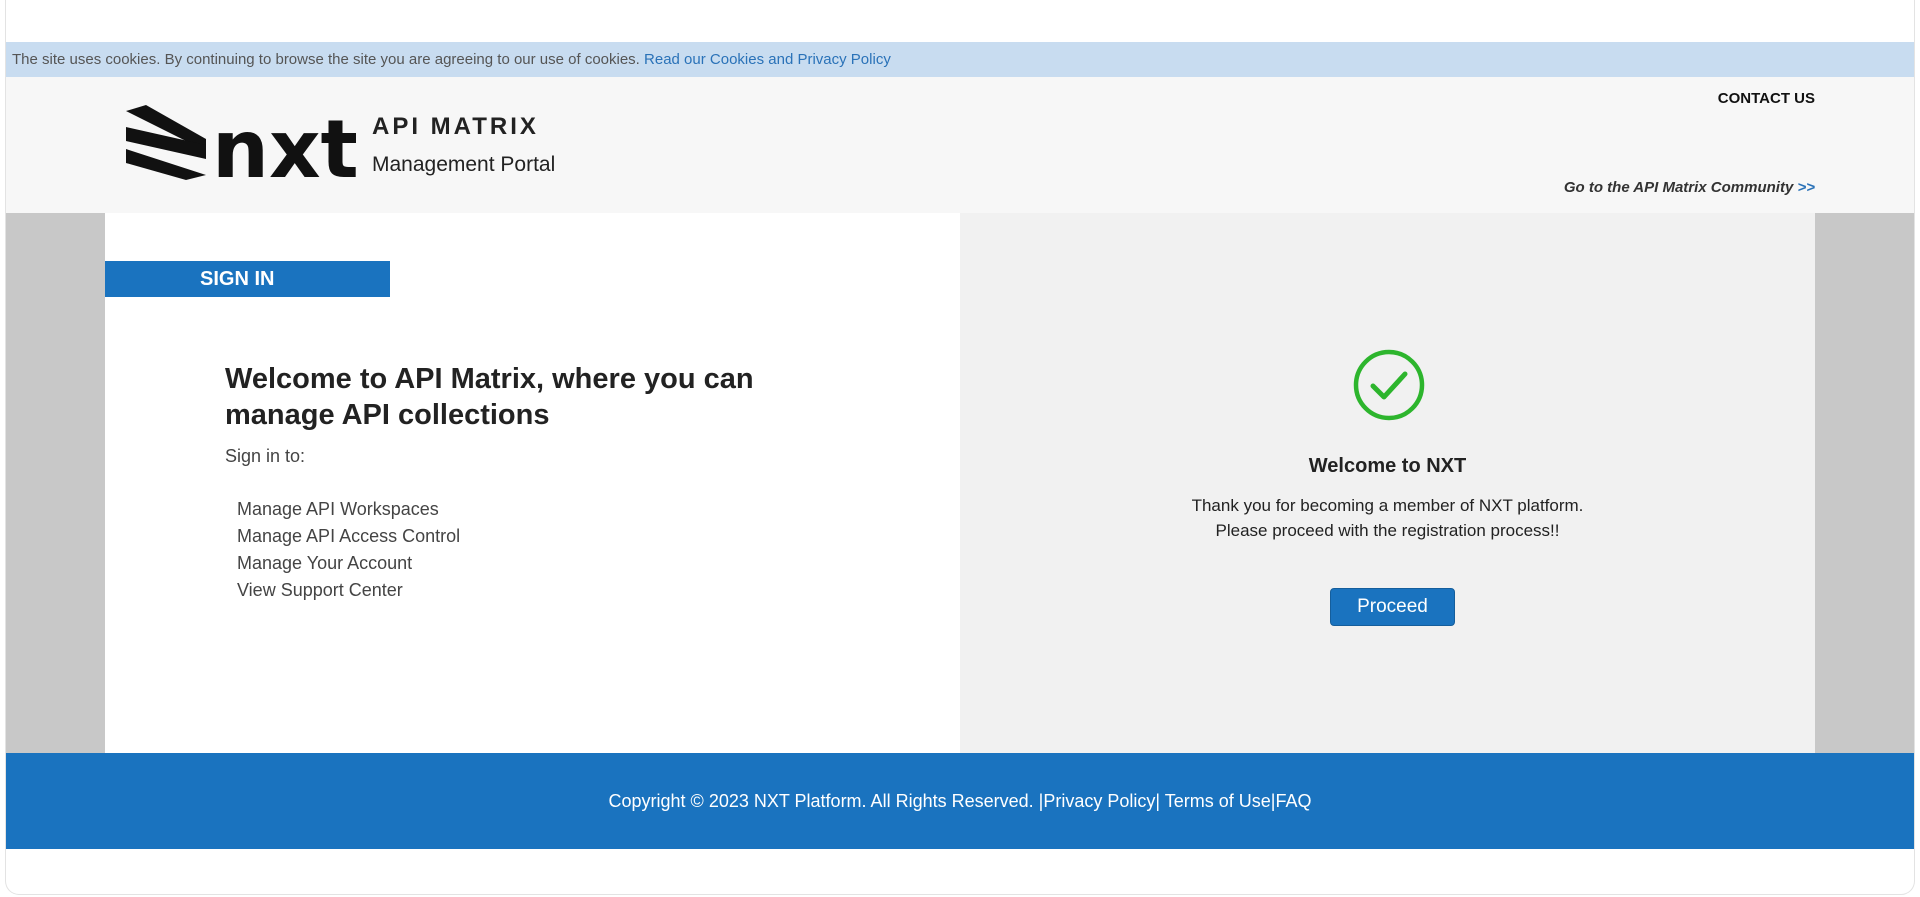 Image resolution: width=1920 pixels, height=897 pixels. What do you see at coordinates (1678, 187) in the screenshot?
I see `community-text: Go to the API Matrix Community` at bounding box center [1678, 187].